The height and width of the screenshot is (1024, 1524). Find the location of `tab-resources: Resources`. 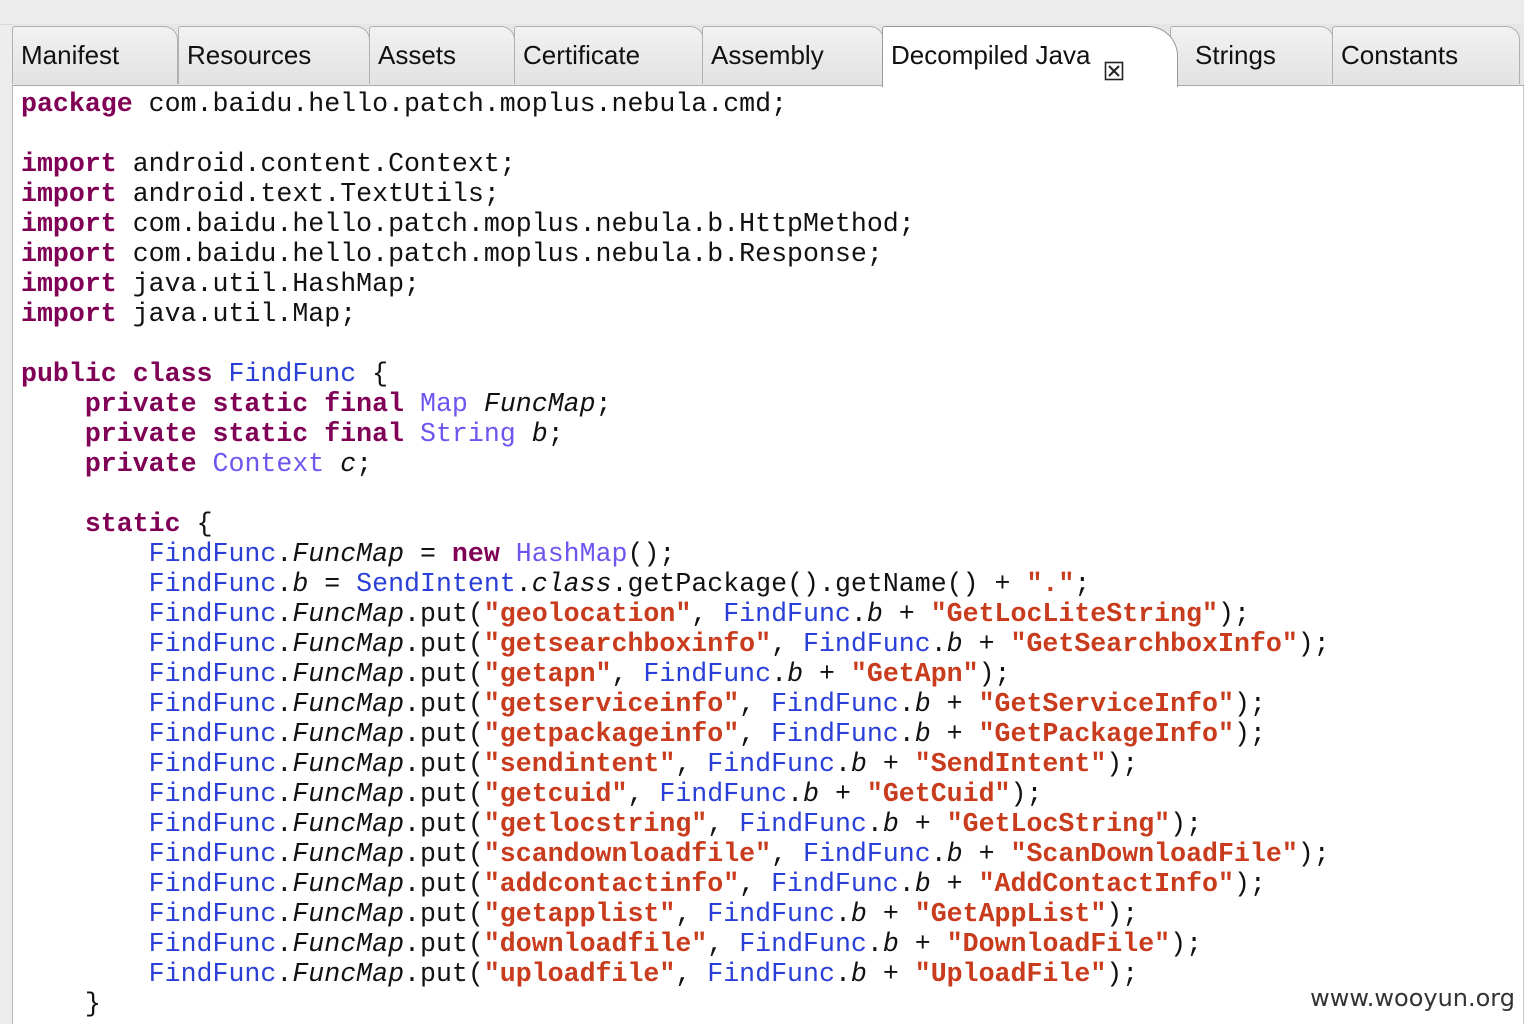

tab-resources: Resources is located at coordinates (274, 55).